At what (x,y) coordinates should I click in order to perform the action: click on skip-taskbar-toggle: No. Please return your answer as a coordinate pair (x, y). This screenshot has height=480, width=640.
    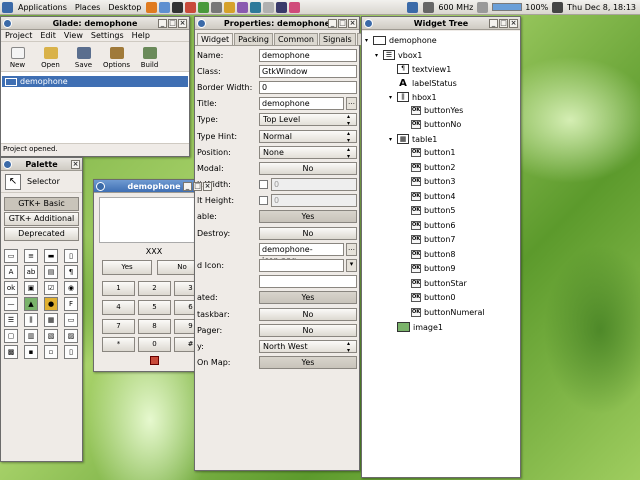
    Looking at the image, I should click on (308, 314).